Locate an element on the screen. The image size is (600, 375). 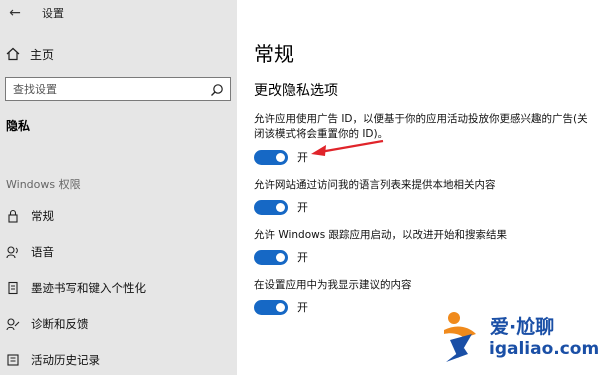
app-launch-tracking-toggle is located at coordinates (271, 257).